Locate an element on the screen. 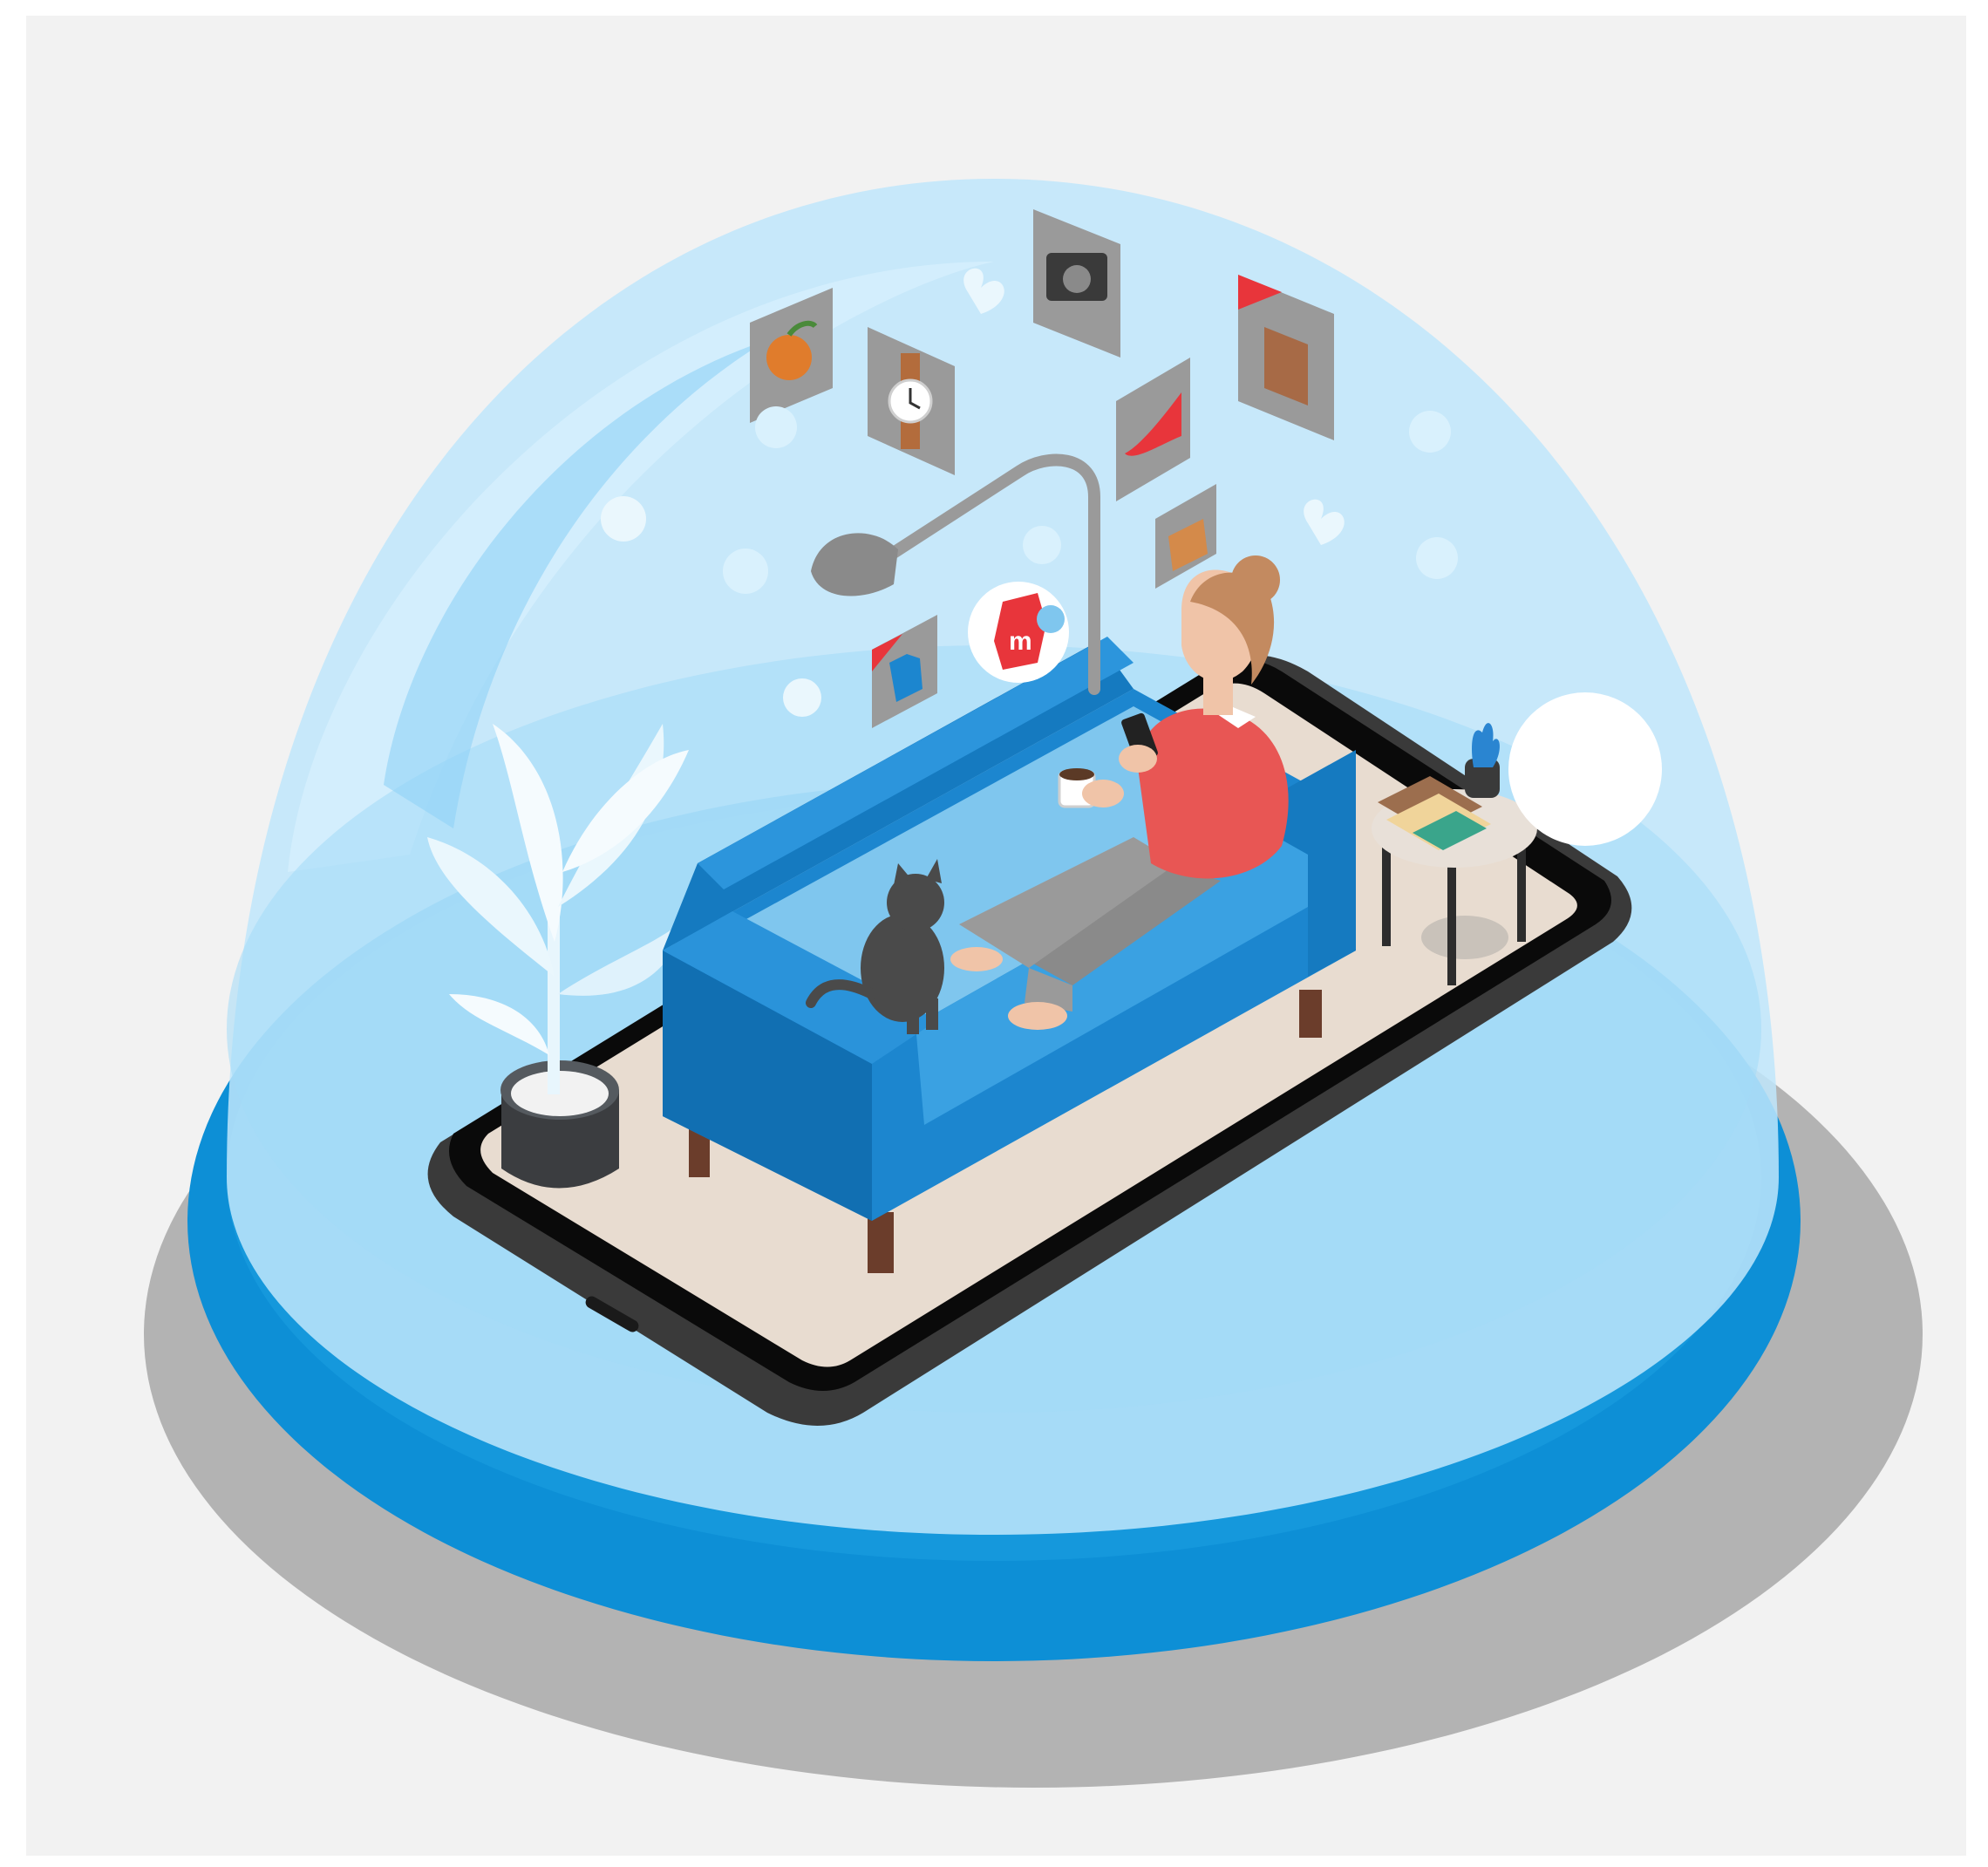 This screenshot has width=1988, height=1867. brand-logo-bubble: m is located at coordinates (1018, 632).